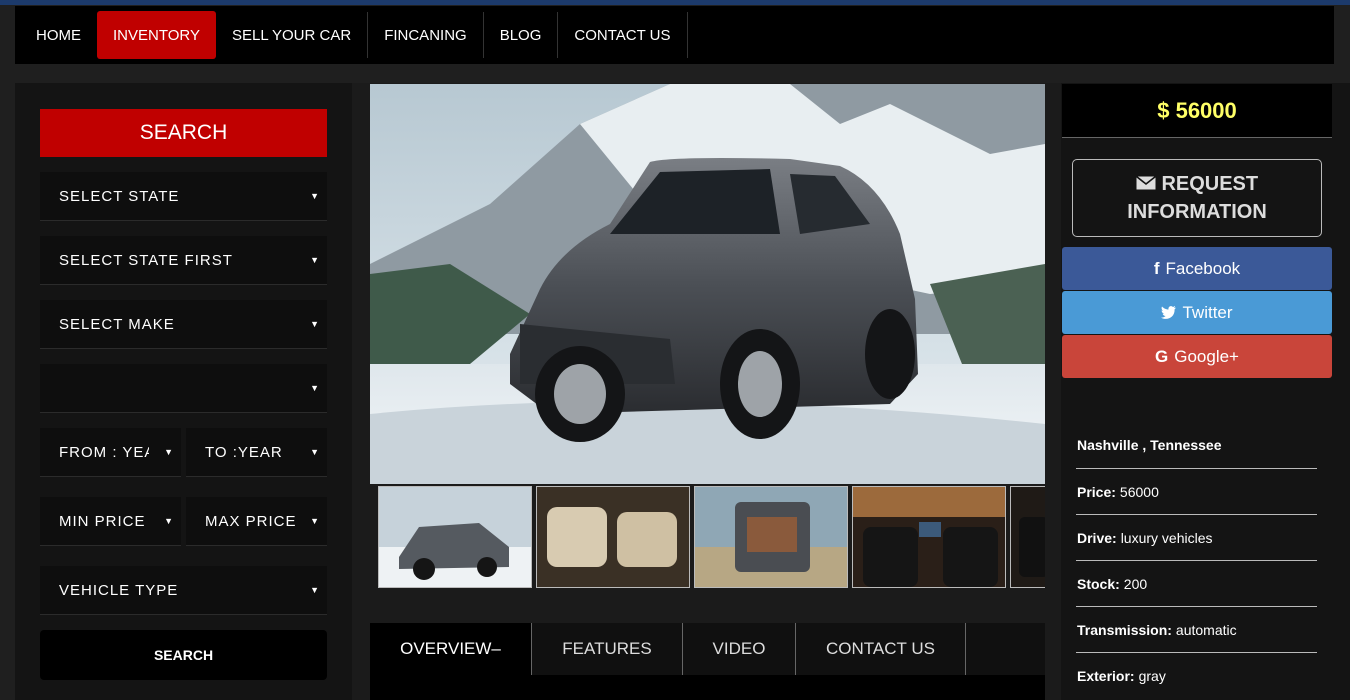 Image resolution: width=1350 pixels, height=700 pixels. Describe the element at coordinates (1097, 537) in the screenshot. I see `detail-label: Drive:` at that location.